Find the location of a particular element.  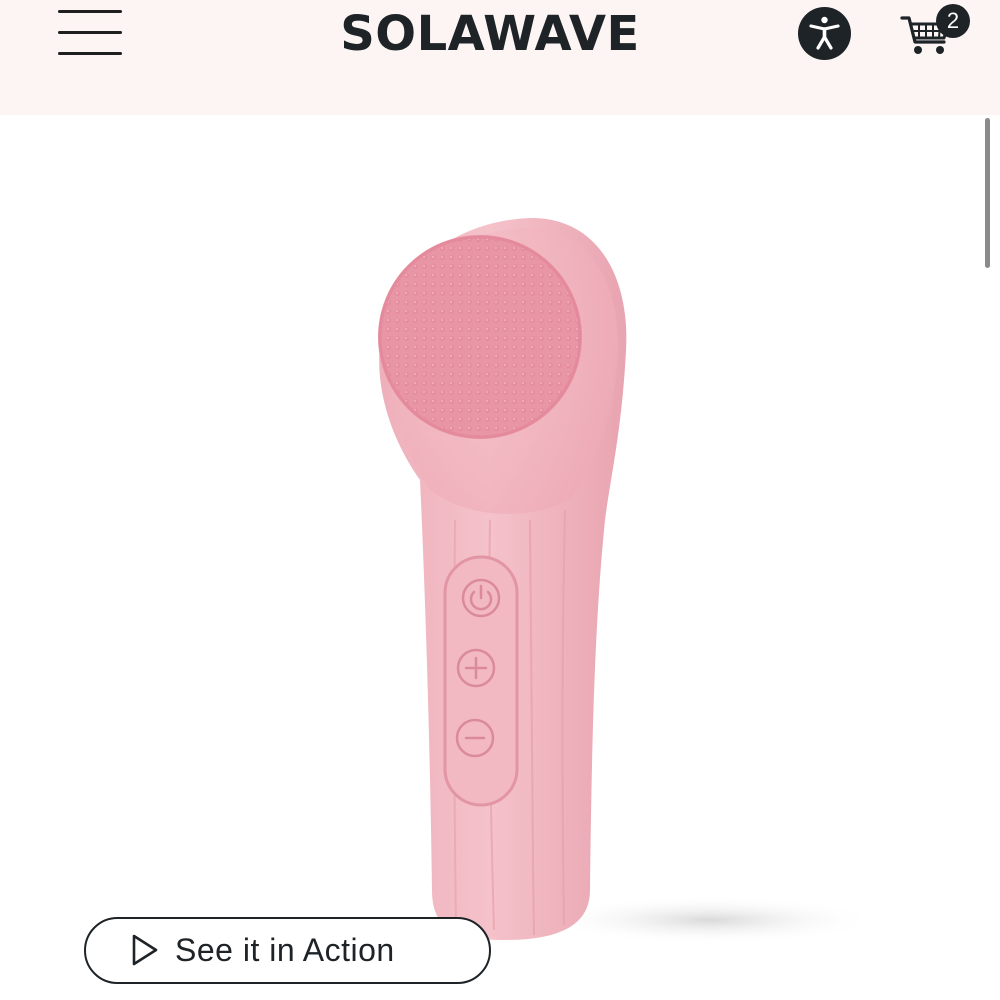

hamburger-menu-icon is located at coordinates (90, 33).